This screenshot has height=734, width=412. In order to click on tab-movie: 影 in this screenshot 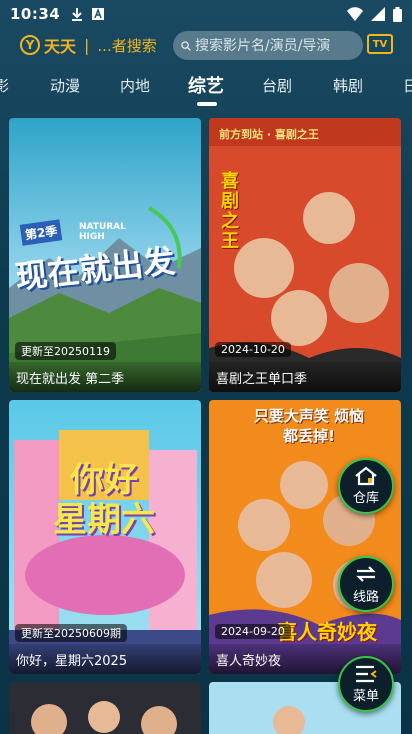, I will do `click(4, 85)`.